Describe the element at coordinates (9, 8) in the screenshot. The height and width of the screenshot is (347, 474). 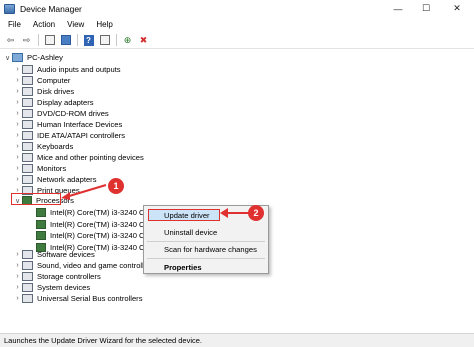
I see `device-manager-icon` at that location.